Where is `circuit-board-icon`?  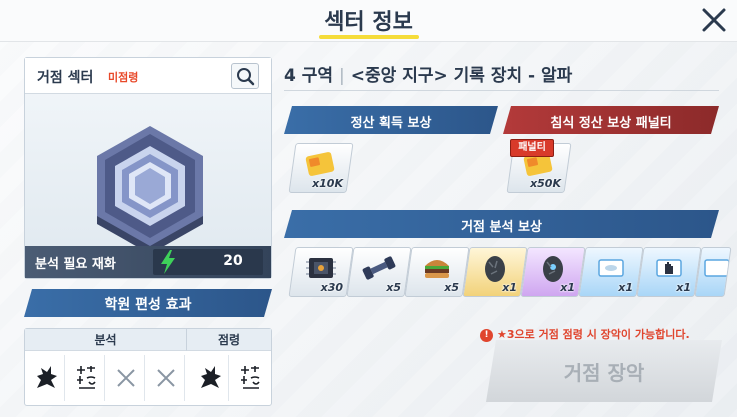
circuit-board-icon is located at coordinates (321, 268).